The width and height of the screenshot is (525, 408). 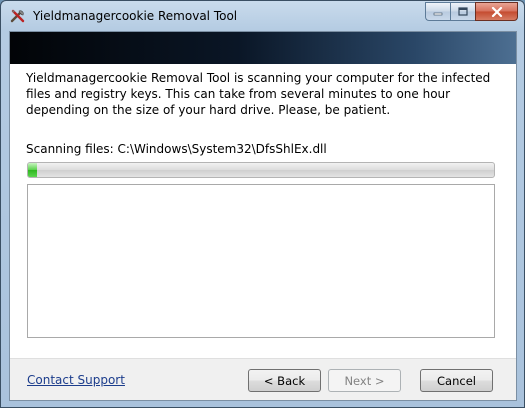 I want to click on window-title: Yieldmanagercookie Removal Tool, so click(x=135, y=16).